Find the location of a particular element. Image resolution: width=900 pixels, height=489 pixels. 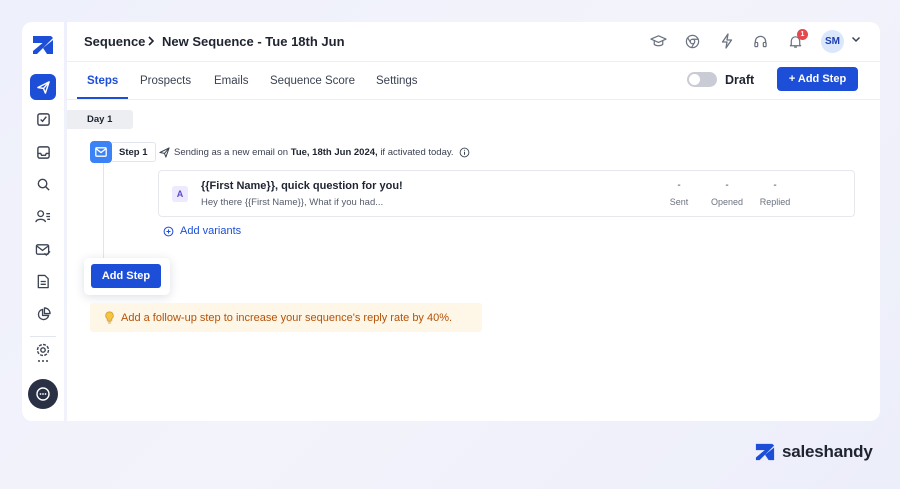

sidebar-item-email-accounts is located at coordinates (43, 249).